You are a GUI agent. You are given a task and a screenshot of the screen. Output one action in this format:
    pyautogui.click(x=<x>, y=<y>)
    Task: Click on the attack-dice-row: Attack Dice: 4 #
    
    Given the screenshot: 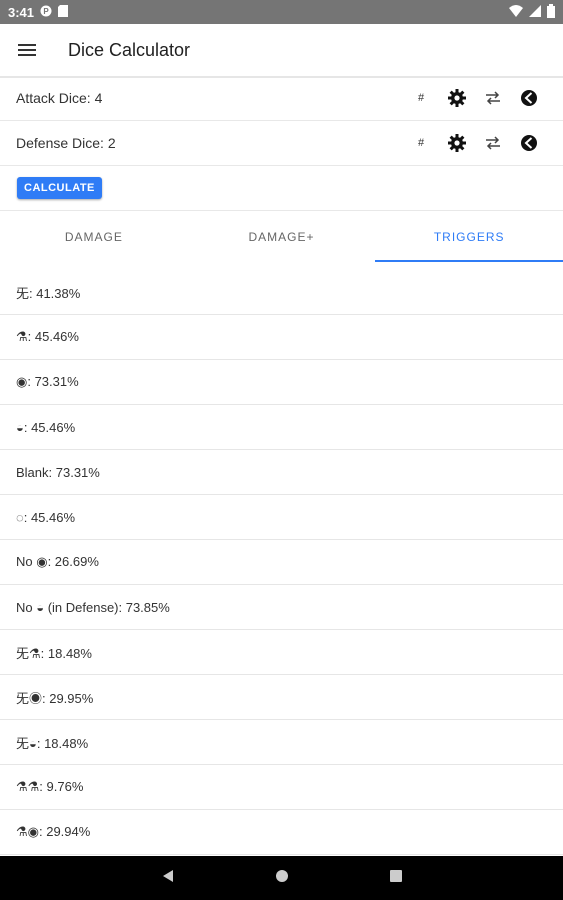 What is the action you would take?
    pyautogui.click(x=281, y=98)
    